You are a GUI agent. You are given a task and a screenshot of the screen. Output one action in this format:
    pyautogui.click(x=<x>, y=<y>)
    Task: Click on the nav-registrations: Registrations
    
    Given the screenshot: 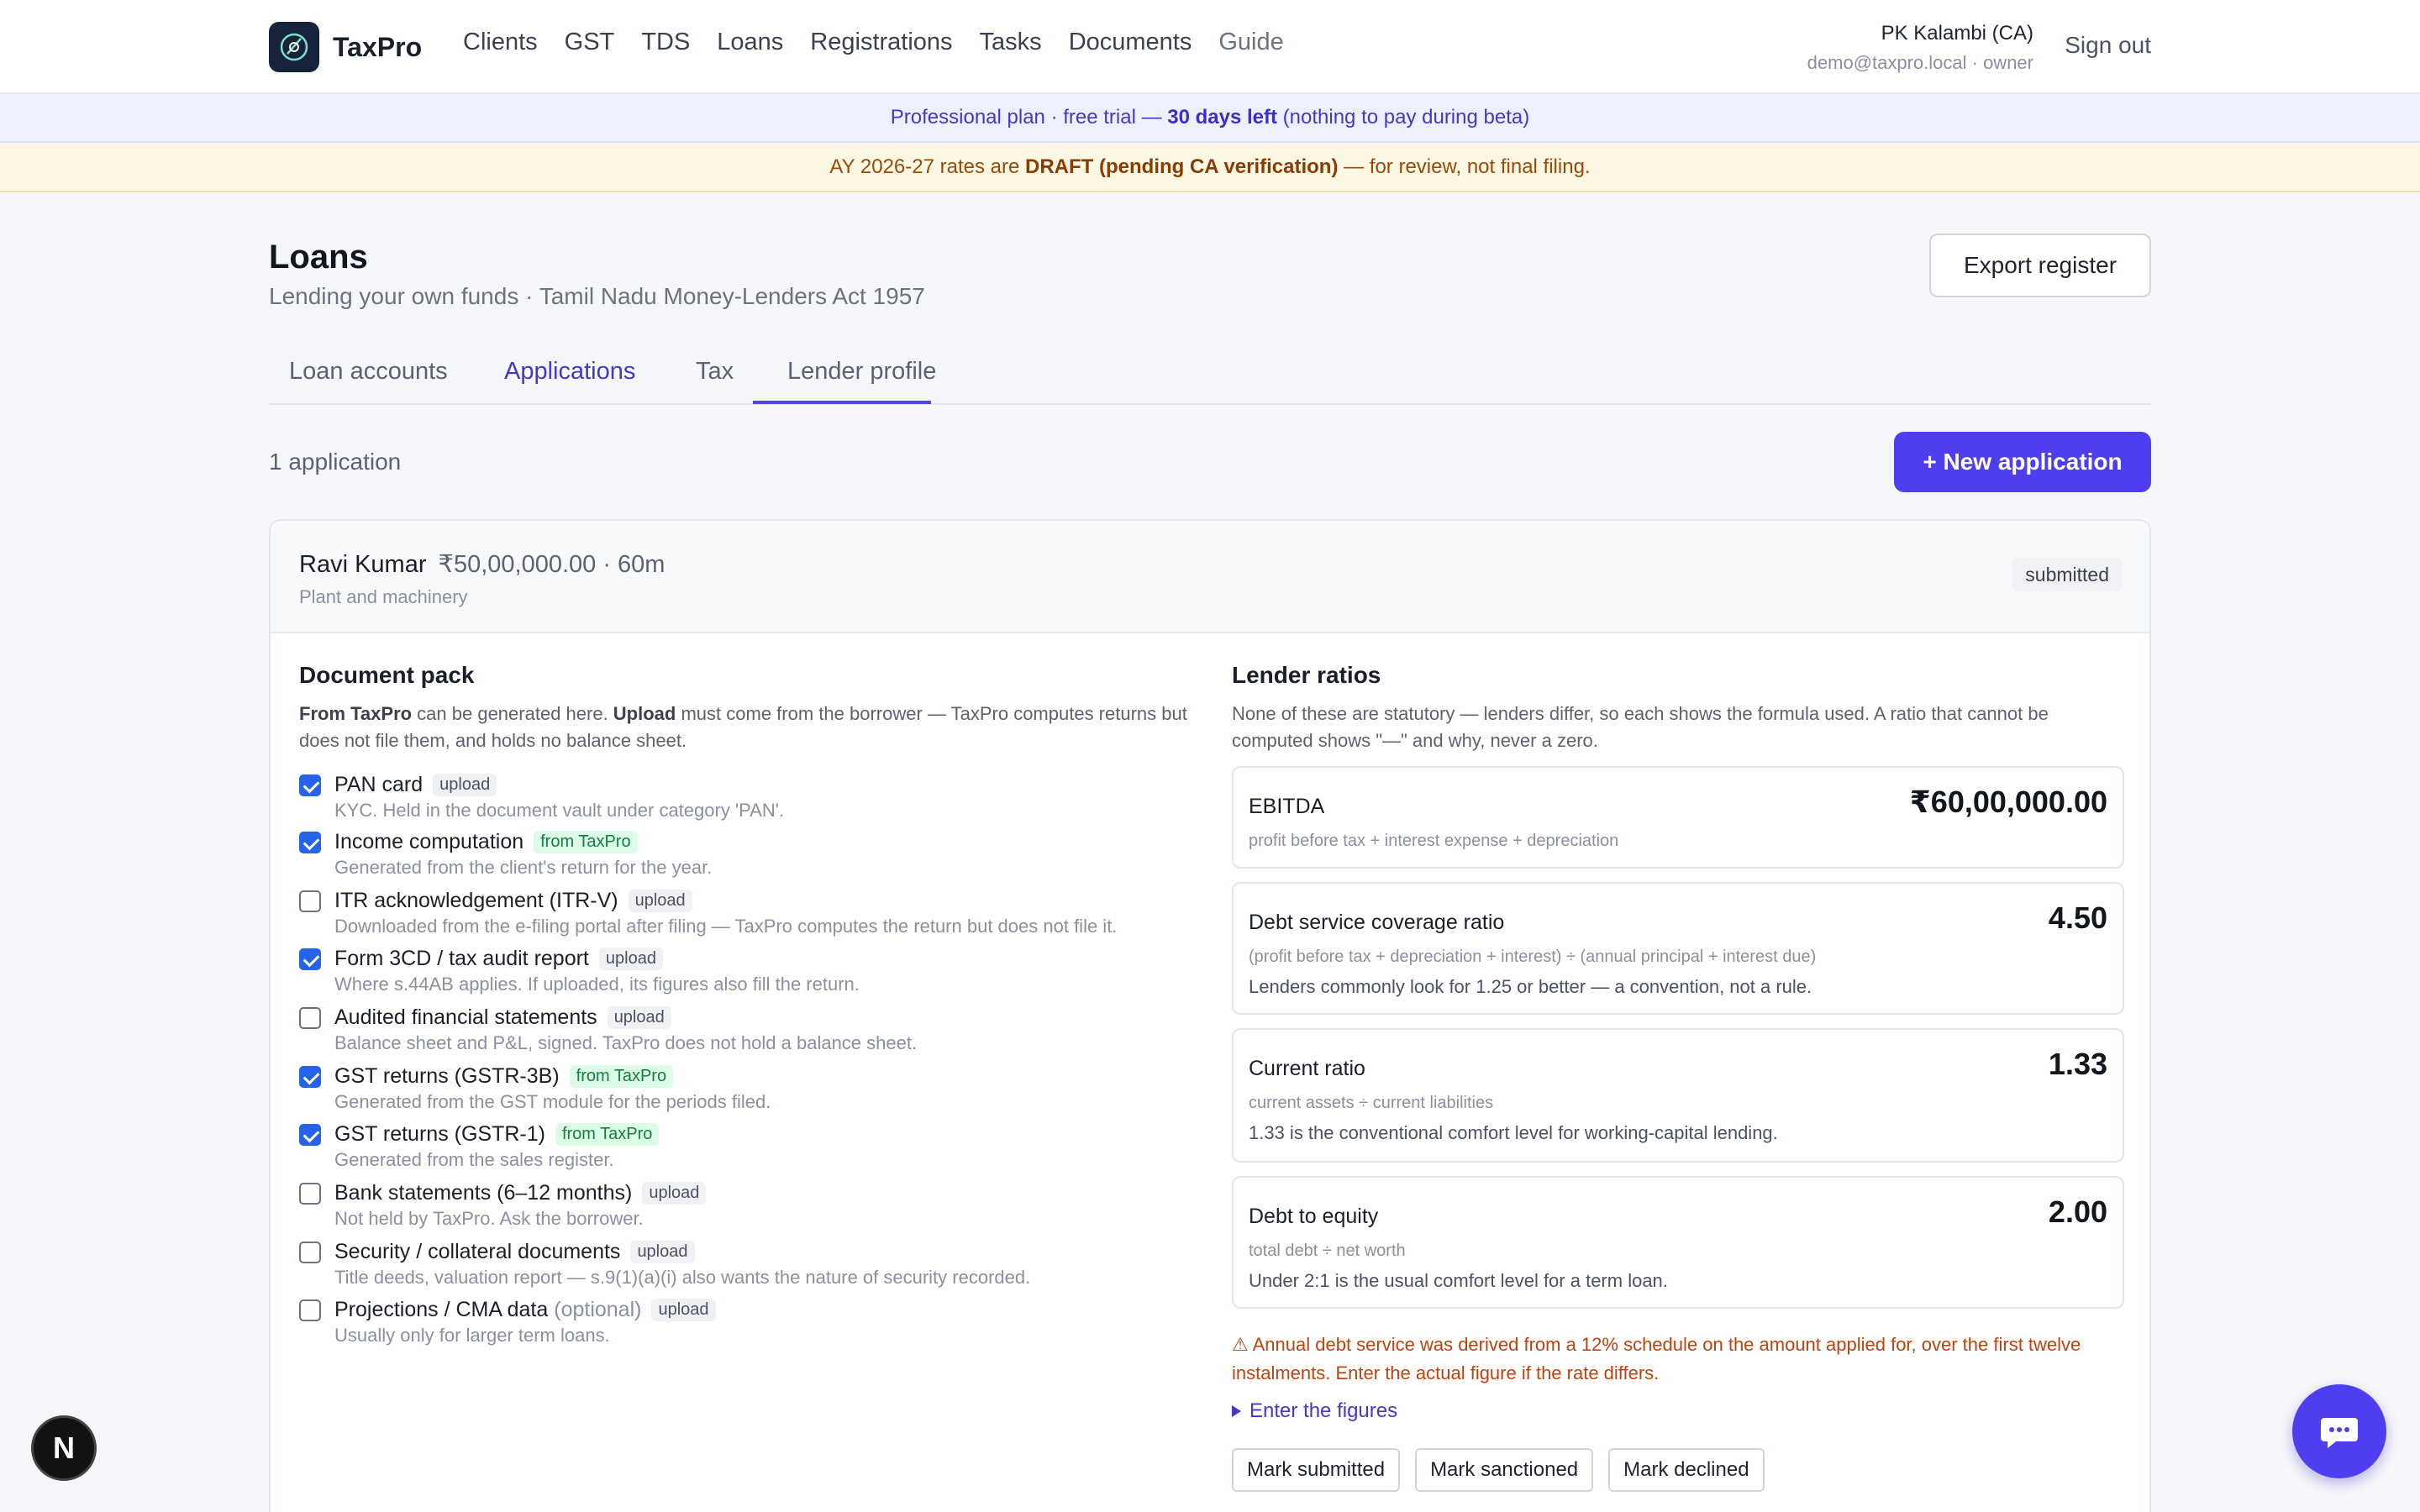 What is the action you would take?
    pyautogui.click(x=881, y=42)
    